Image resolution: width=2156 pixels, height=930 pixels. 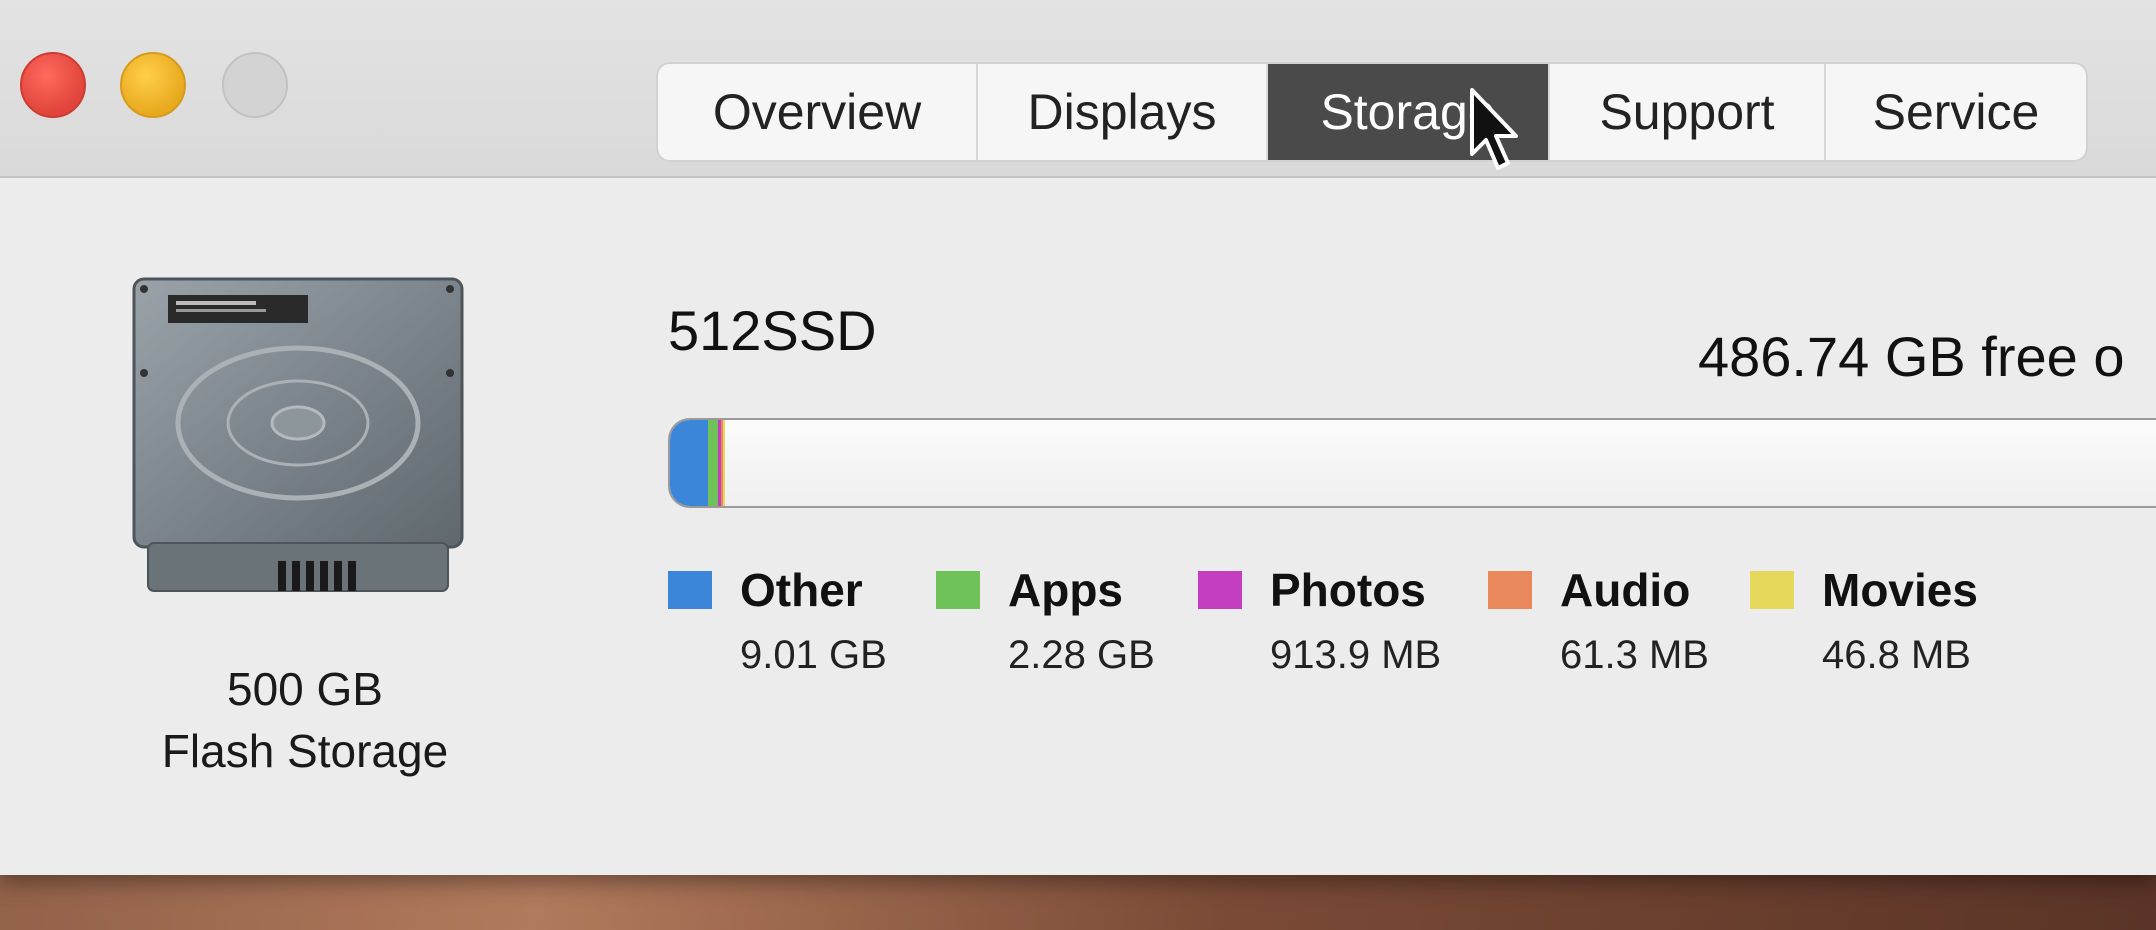 I want to click on legend-label-apps: Apps, so click(x=1065, y=590).